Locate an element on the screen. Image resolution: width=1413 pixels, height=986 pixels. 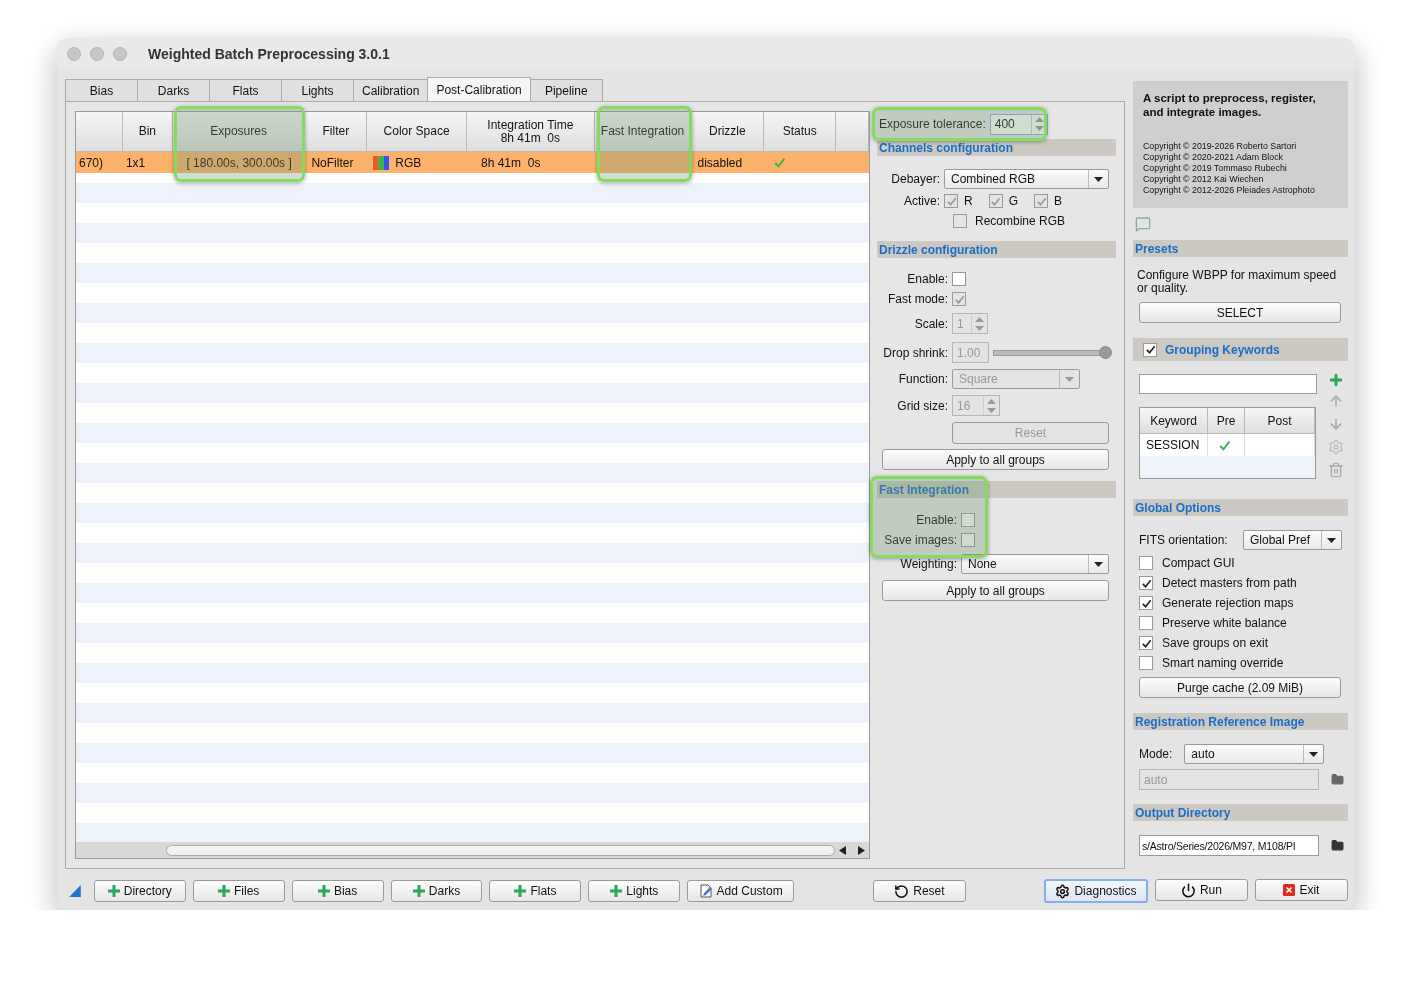
toolbar-button: Lights is located at coordinates (634, 891).